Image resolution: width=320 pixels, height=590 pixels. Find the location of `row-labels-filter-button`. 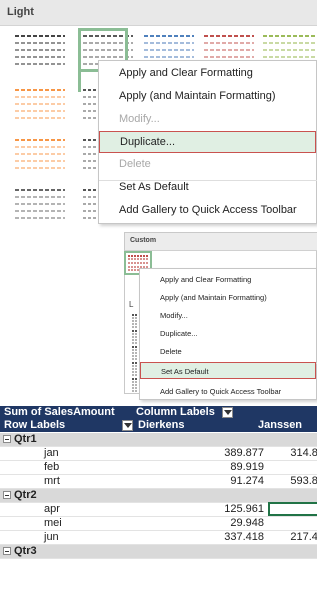

row-labels-filter-button is located at coordinates (127, 425).